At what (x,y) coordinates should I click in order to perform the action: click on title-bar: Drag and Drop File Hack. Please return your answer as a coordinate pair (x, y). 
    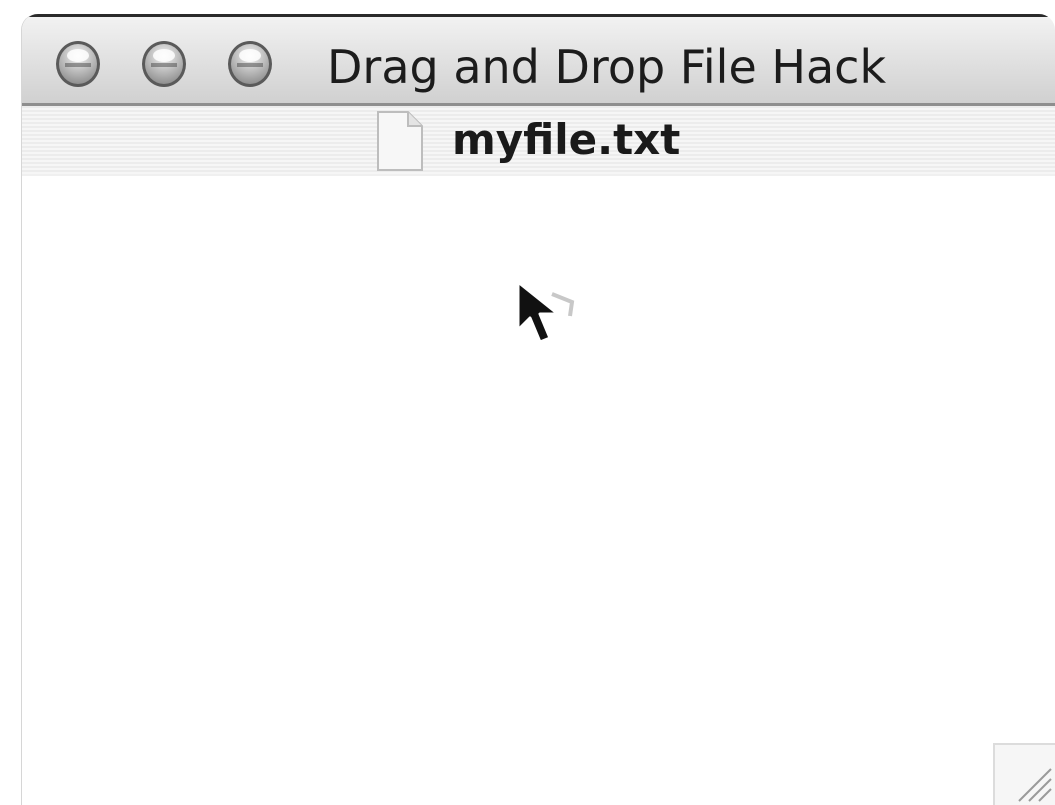
    Looking at the image, I should click on (538, 60).